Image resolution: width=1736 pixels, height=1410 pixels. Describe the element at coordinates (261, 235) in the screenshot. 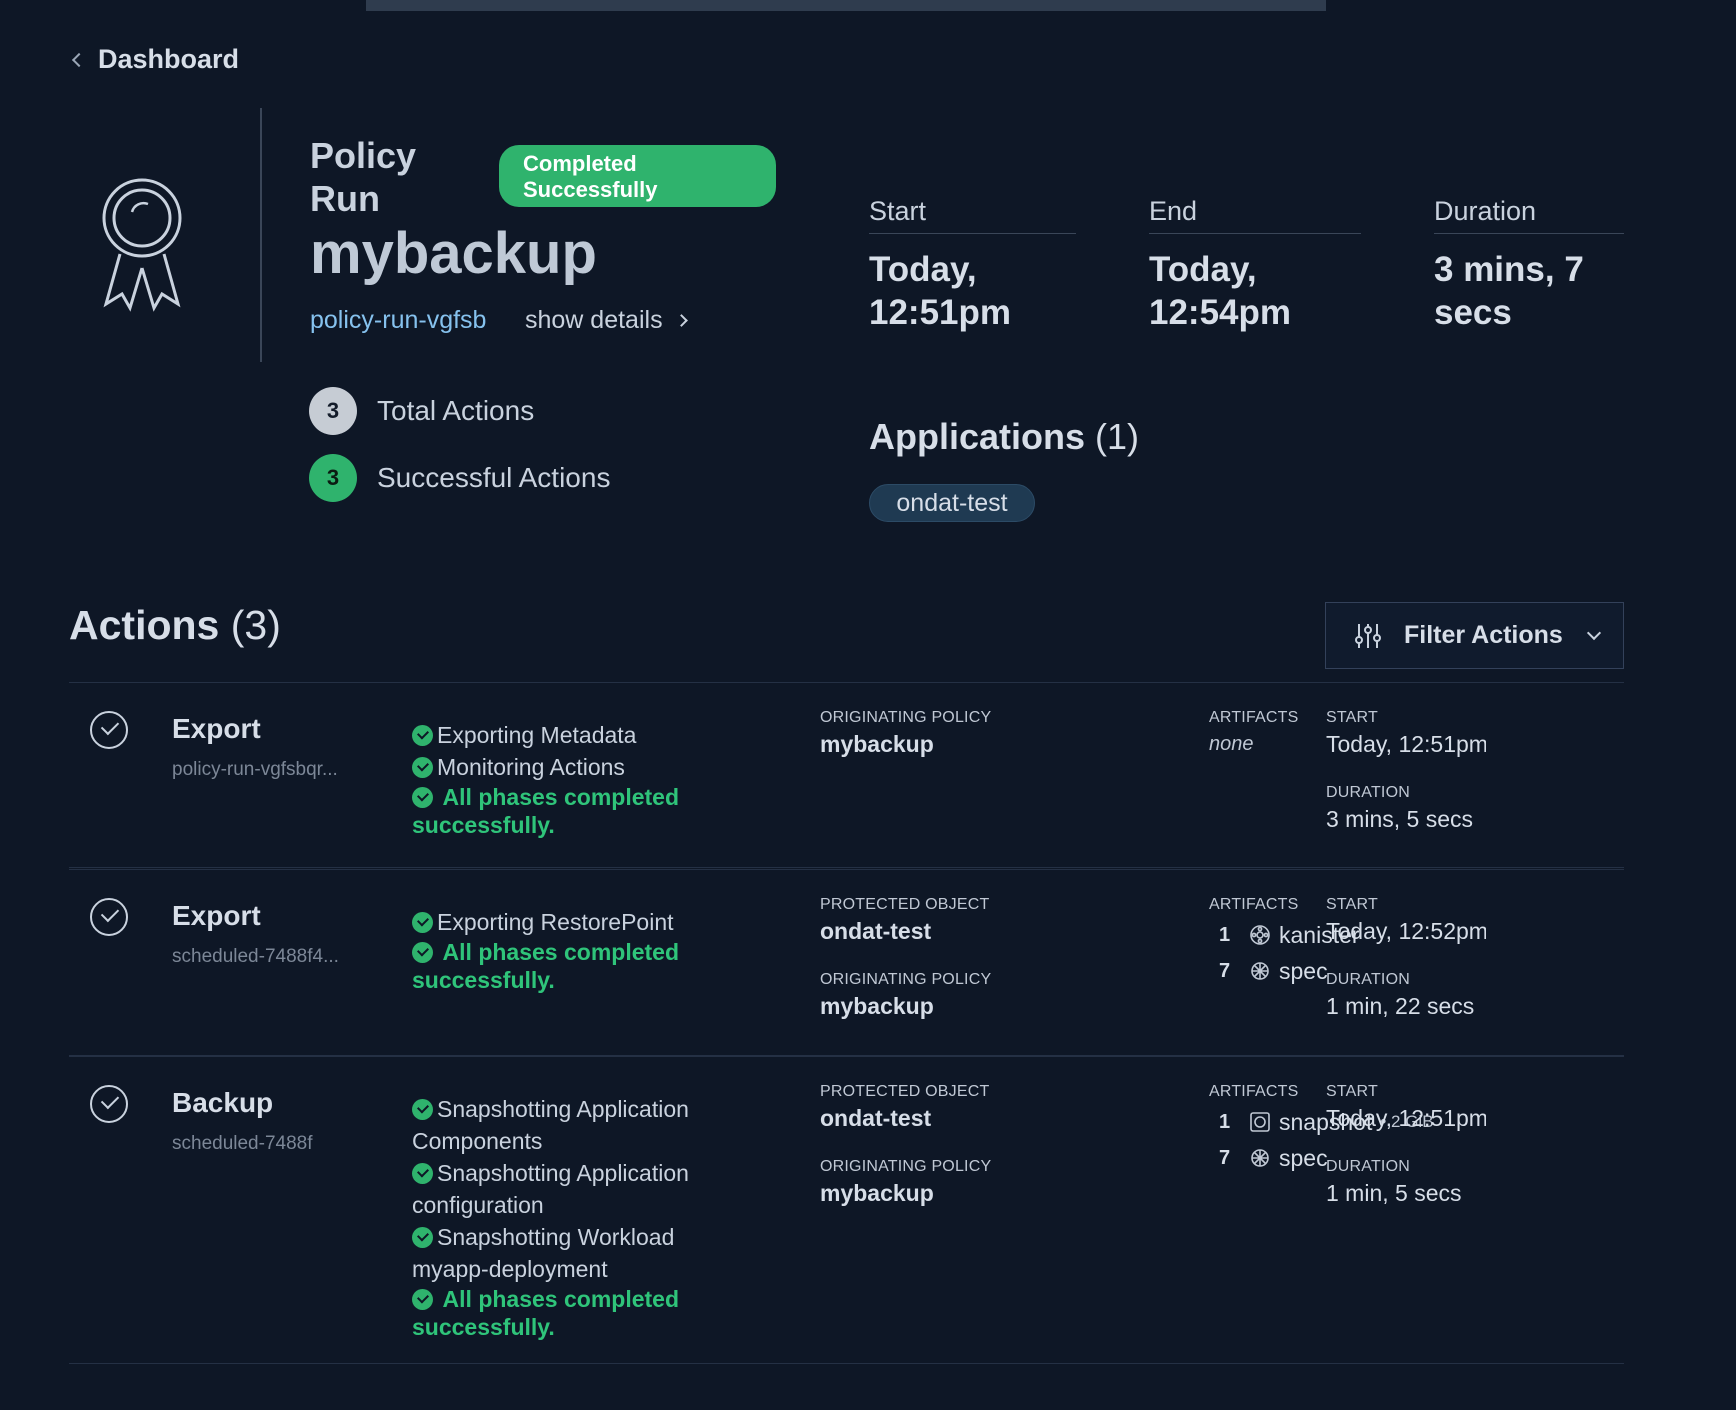

I see `header-divider` at that location.